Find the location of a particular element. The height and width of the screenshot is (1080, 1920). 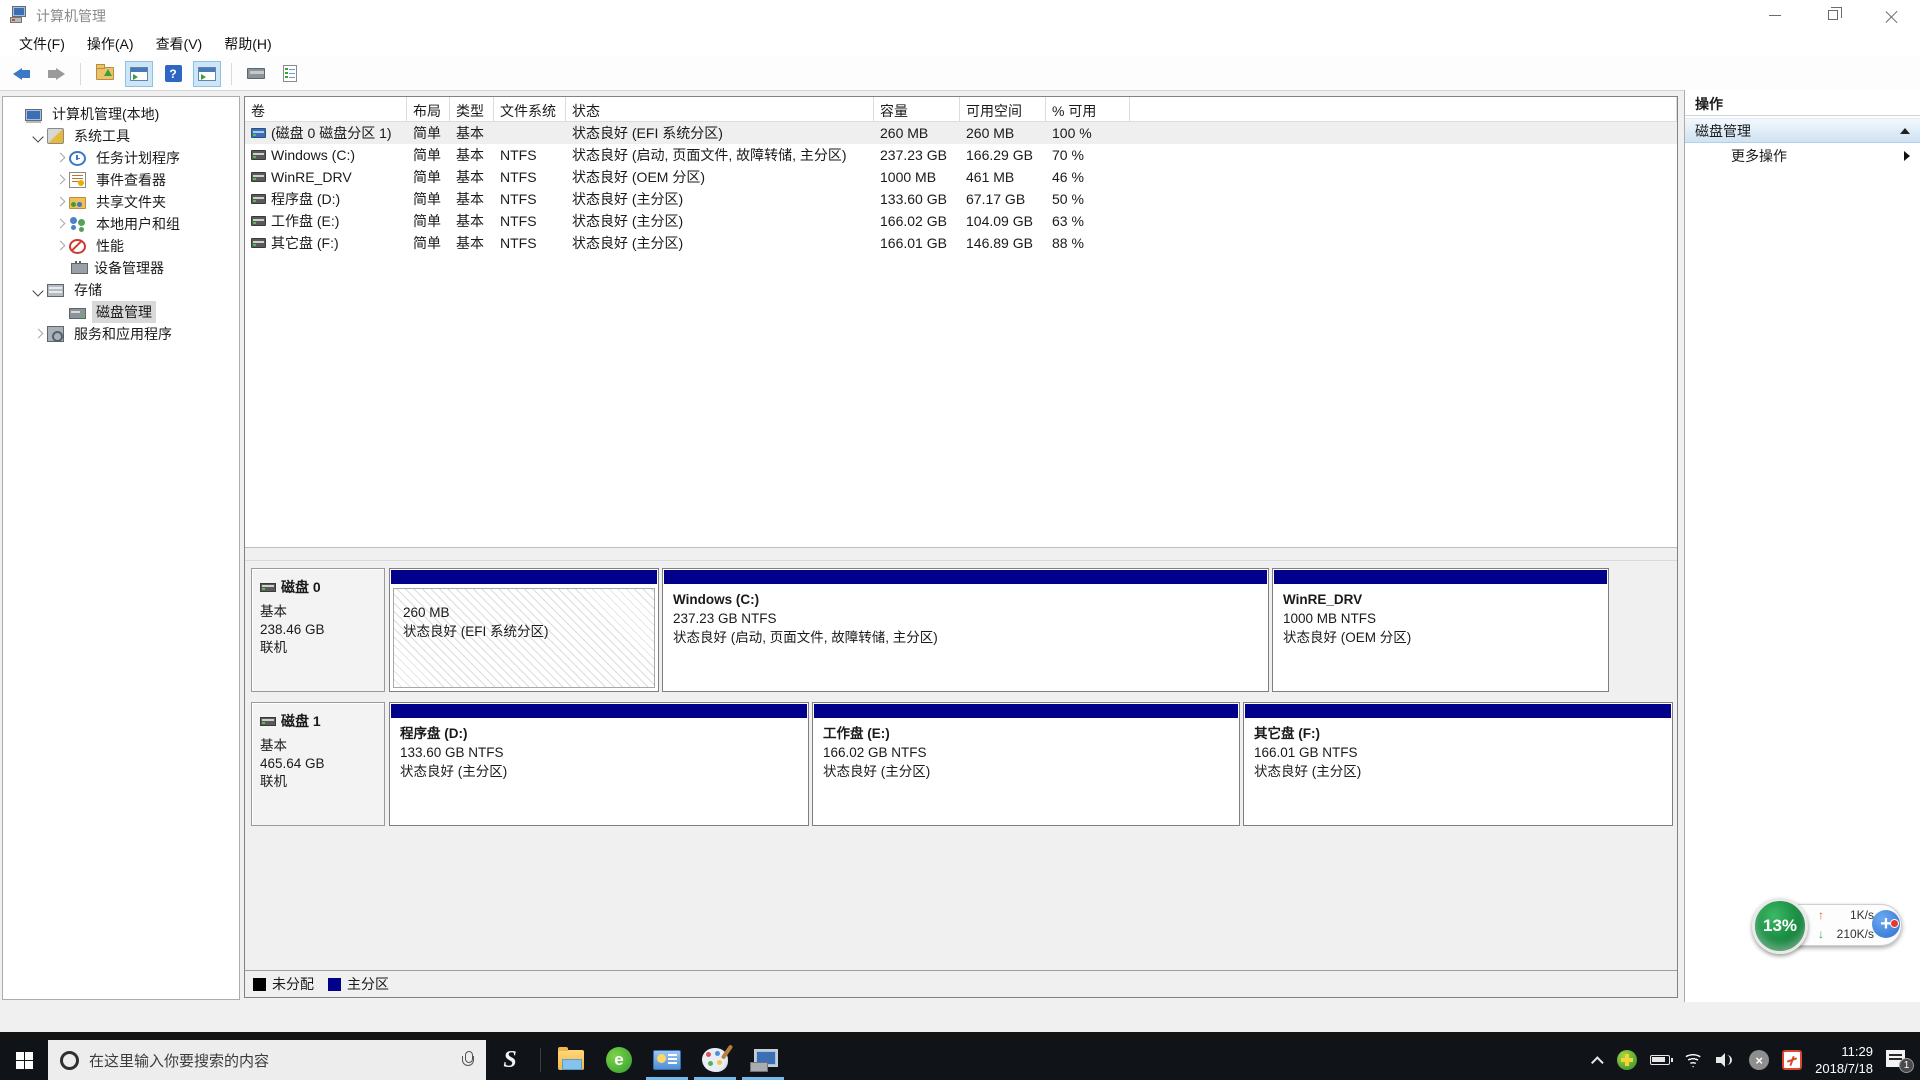

tree-item-tools: 系统工具 is located at coordinates (121, 136).